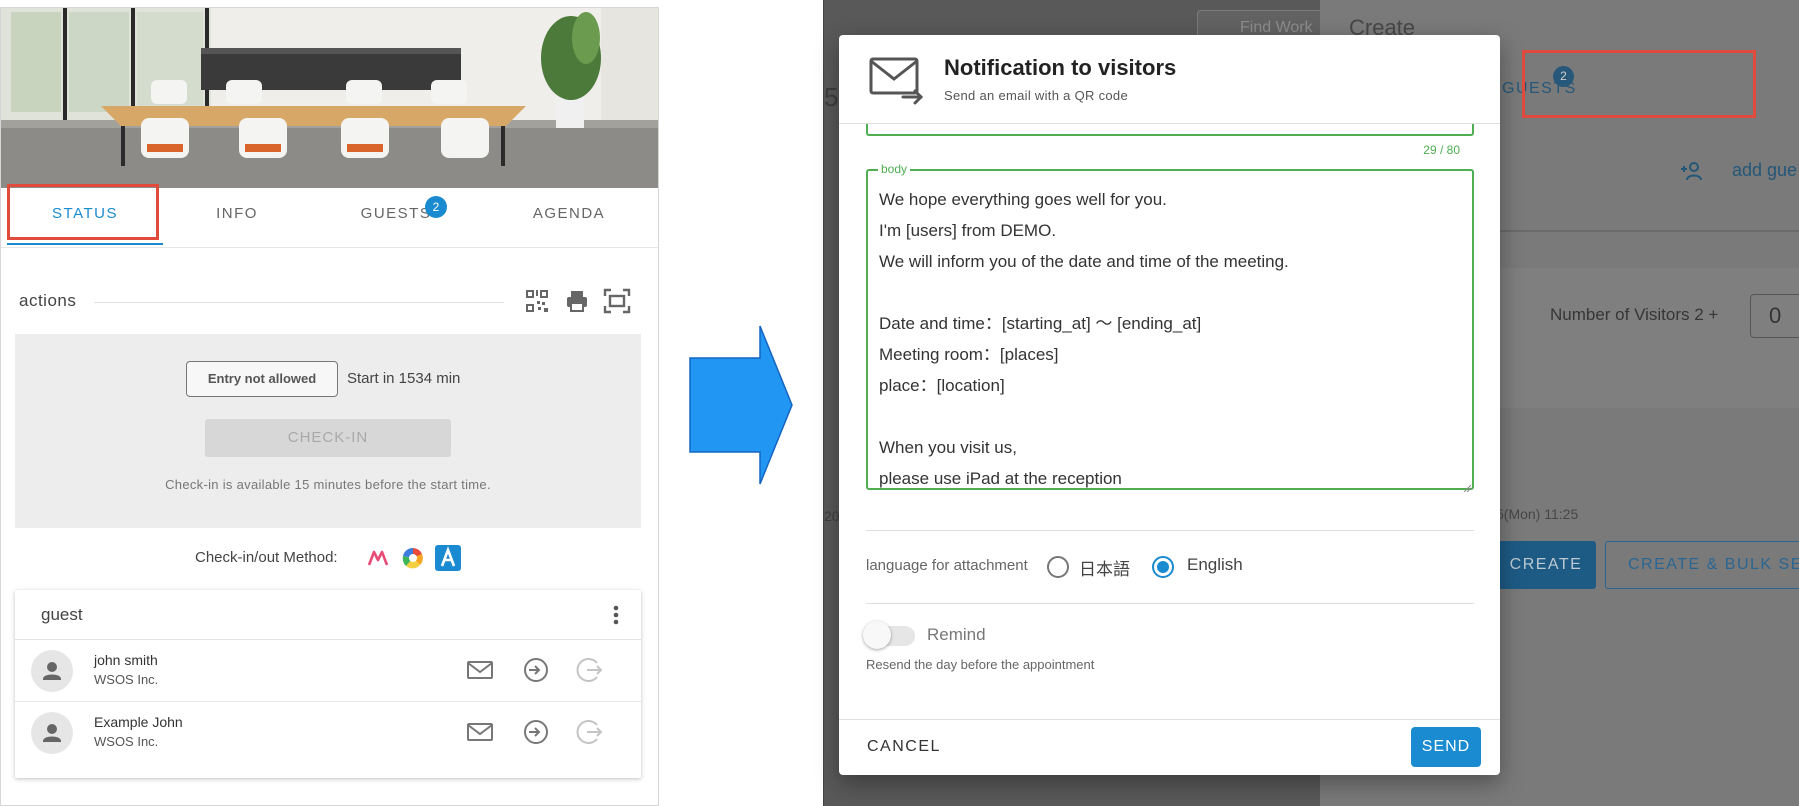 The image size is (1799, 806). I want to click on tab-info: INFO, so click(237, 218).